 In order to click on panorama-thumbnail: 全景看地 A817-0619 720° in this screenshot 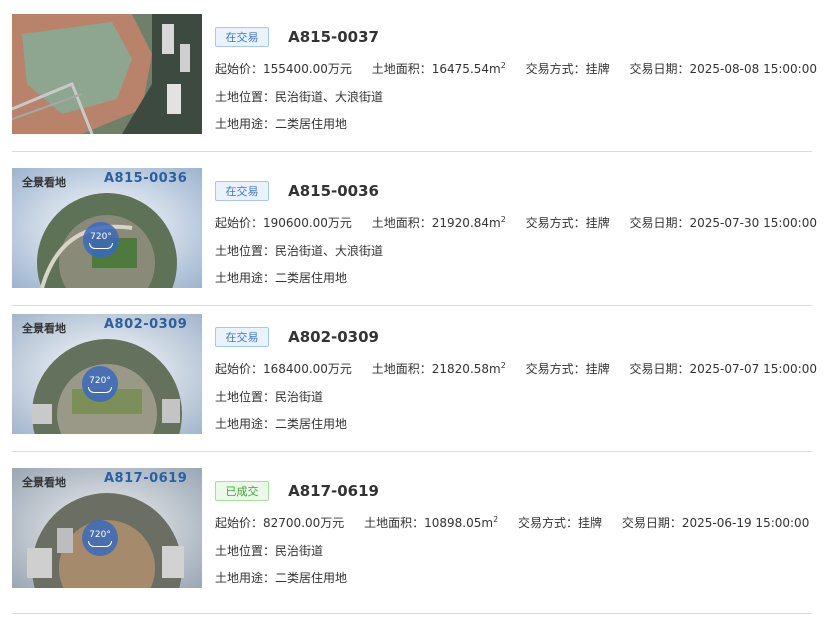, I will do `click(107, 528)`.